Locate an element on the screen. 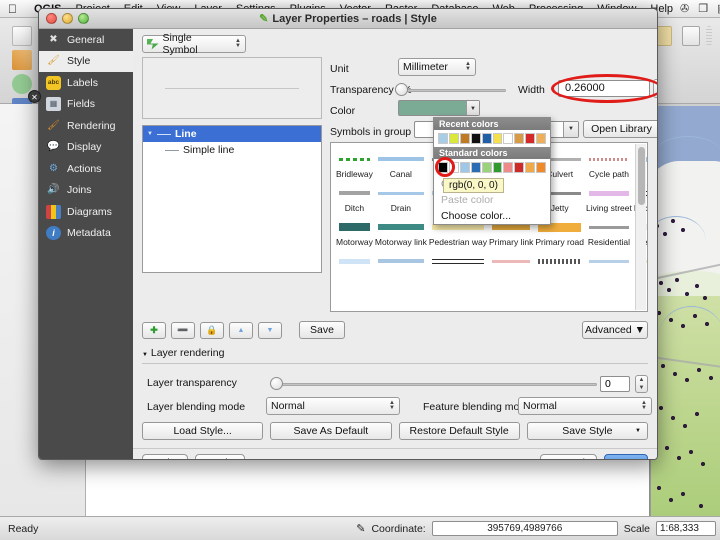 This screenshot has width=720, height=540. sidebar-item-metadata: i Metadata is located at coordinates (86, 234).